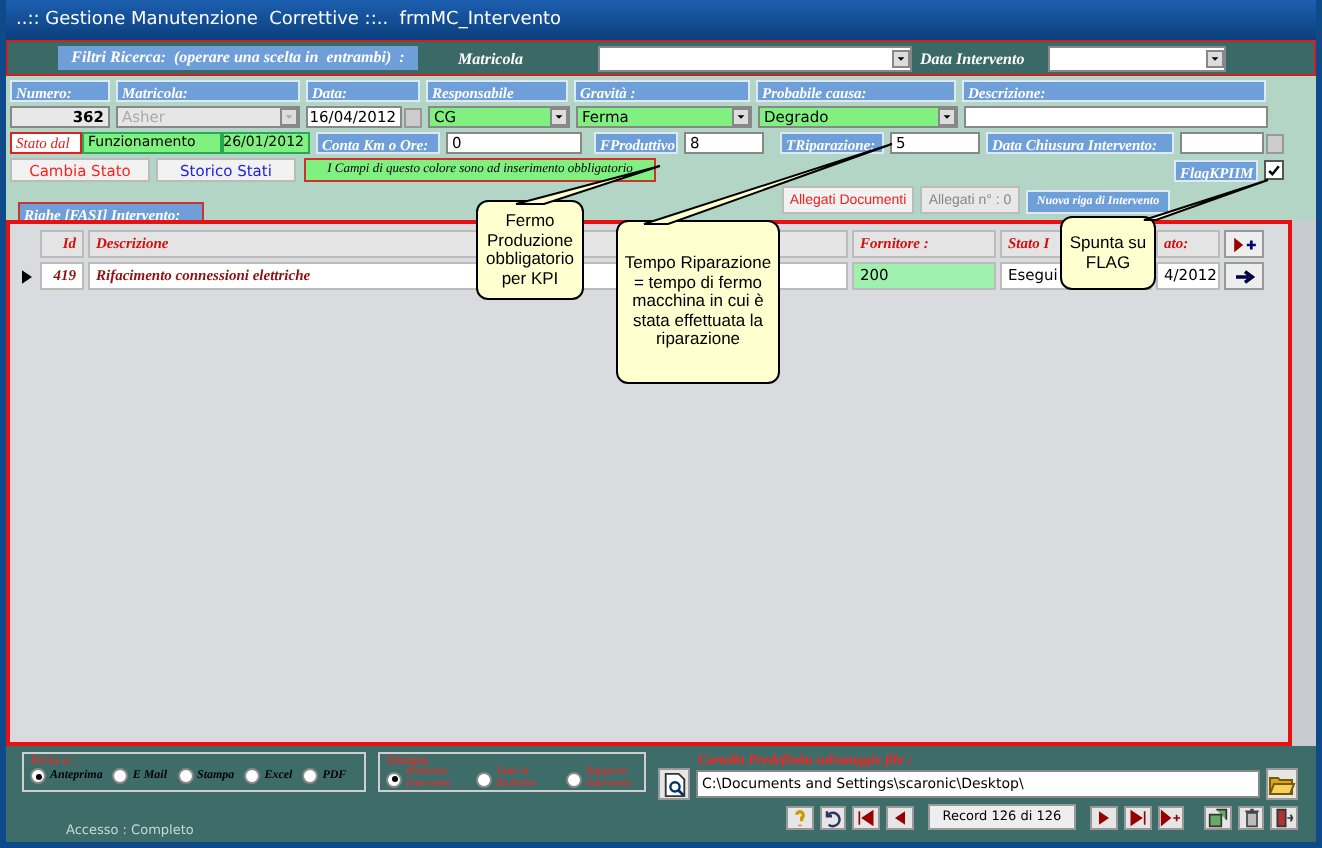  I want to click on first-button, so click(866, 817).